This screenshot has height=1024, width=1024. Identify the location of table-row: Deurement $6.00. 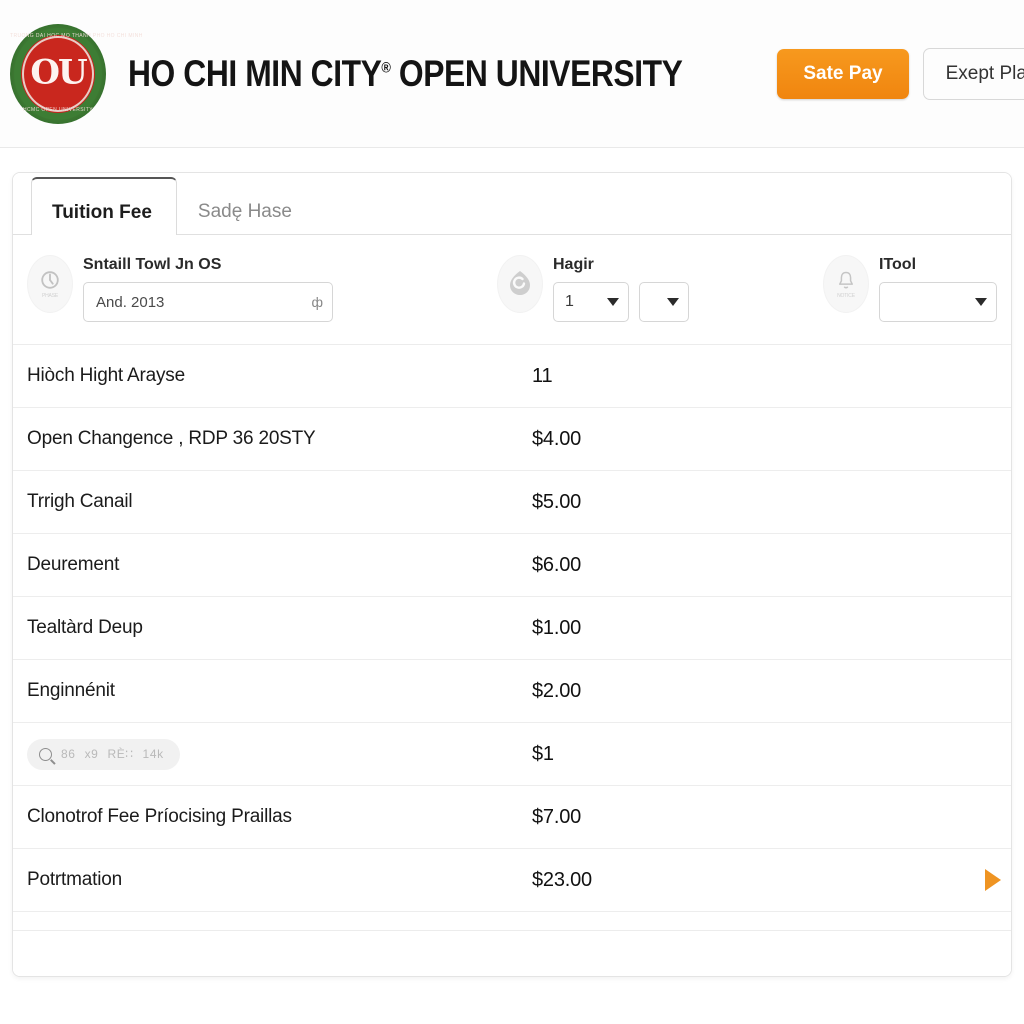
(512, 565).